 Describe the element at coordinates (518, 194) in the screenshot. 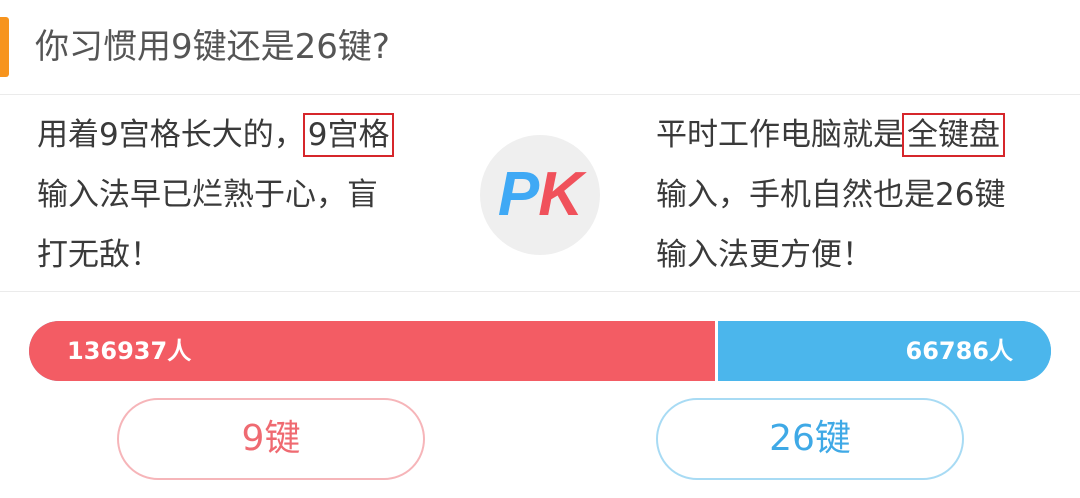

I see `pk-letter-p: P` at that location.